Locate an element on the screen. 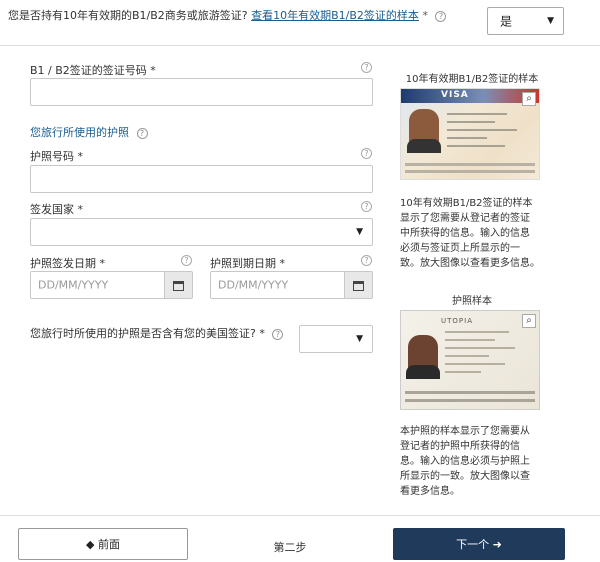  required-marker: * is located at coordinates (425, 15).